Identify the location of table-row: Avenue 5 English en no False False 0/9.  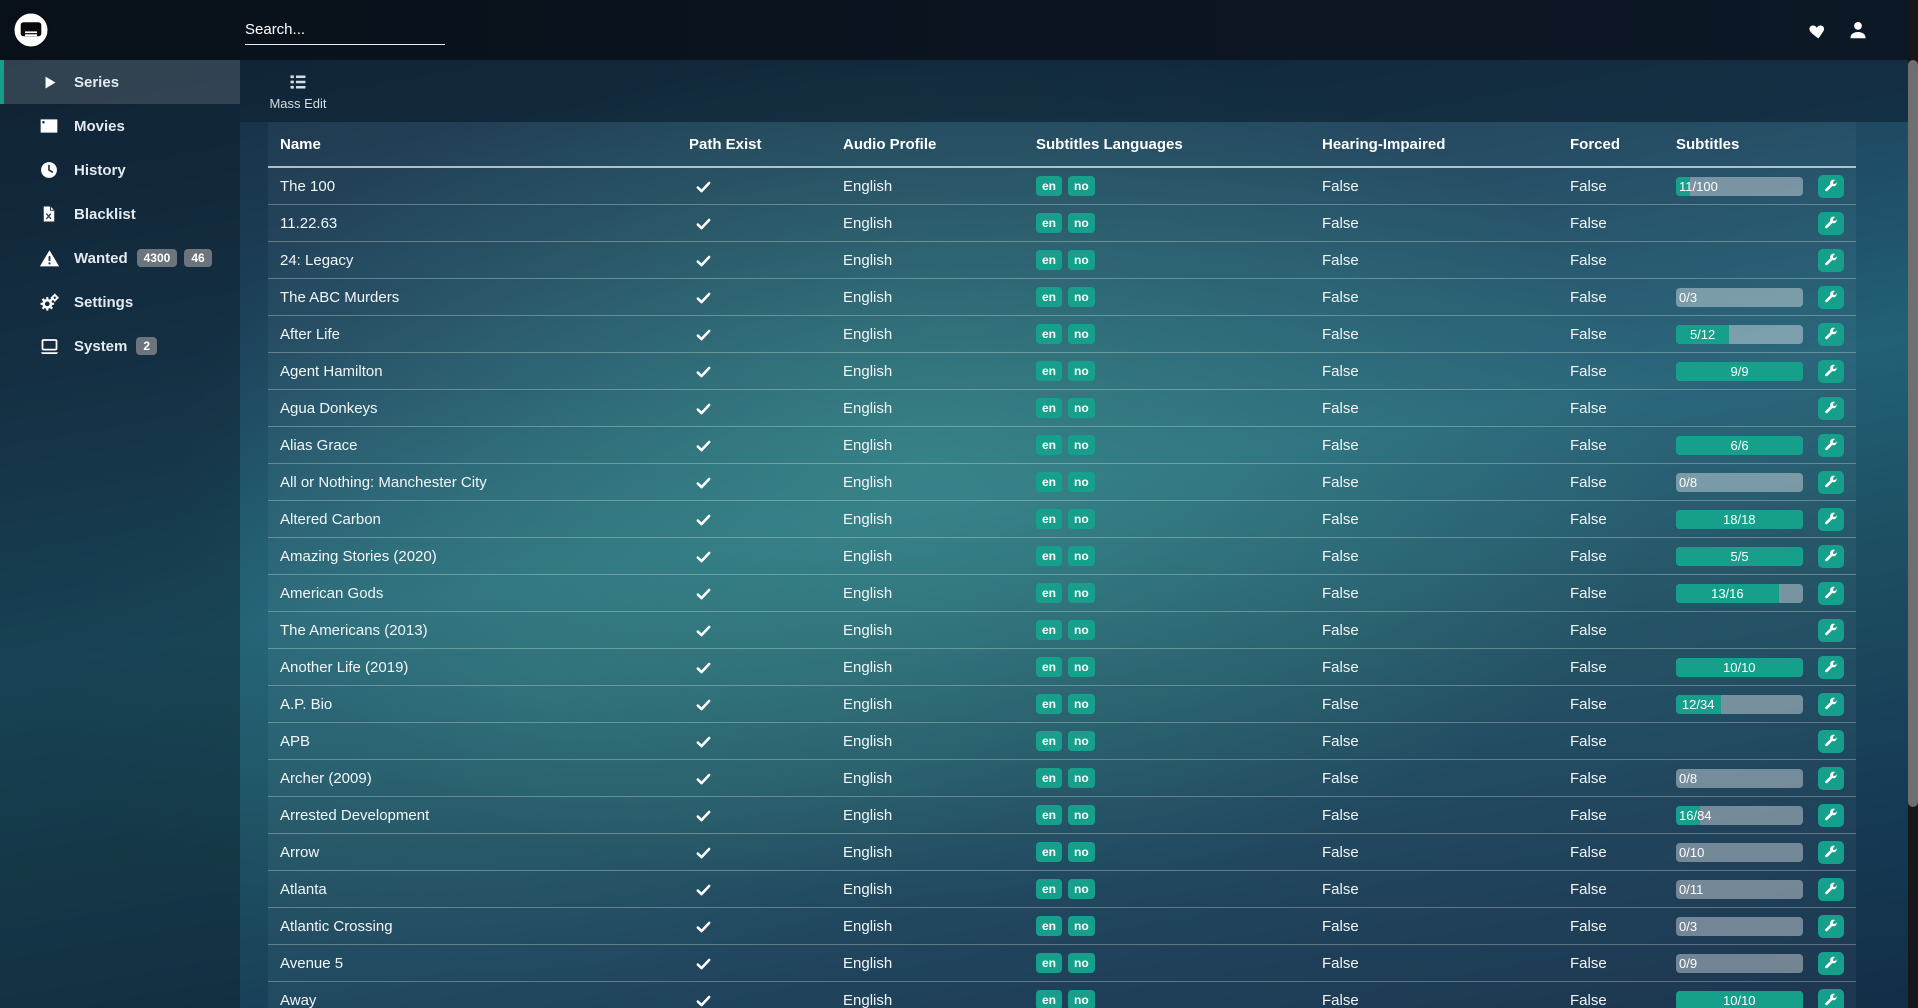
(1062, 963).